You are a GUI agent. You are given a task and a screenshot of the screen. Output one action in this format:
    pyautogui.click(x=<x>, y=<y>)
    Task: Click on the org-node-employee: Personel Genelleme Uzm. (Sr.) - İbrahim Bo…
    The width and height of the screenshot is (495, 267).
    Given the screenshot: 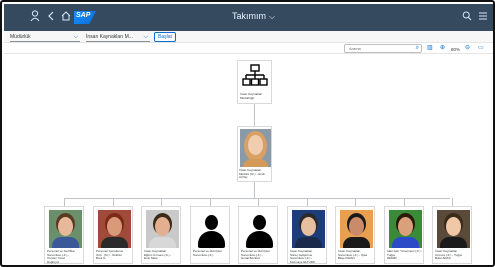 What is the action you would take?
    pyautogui.click(x=113, y=235)
    